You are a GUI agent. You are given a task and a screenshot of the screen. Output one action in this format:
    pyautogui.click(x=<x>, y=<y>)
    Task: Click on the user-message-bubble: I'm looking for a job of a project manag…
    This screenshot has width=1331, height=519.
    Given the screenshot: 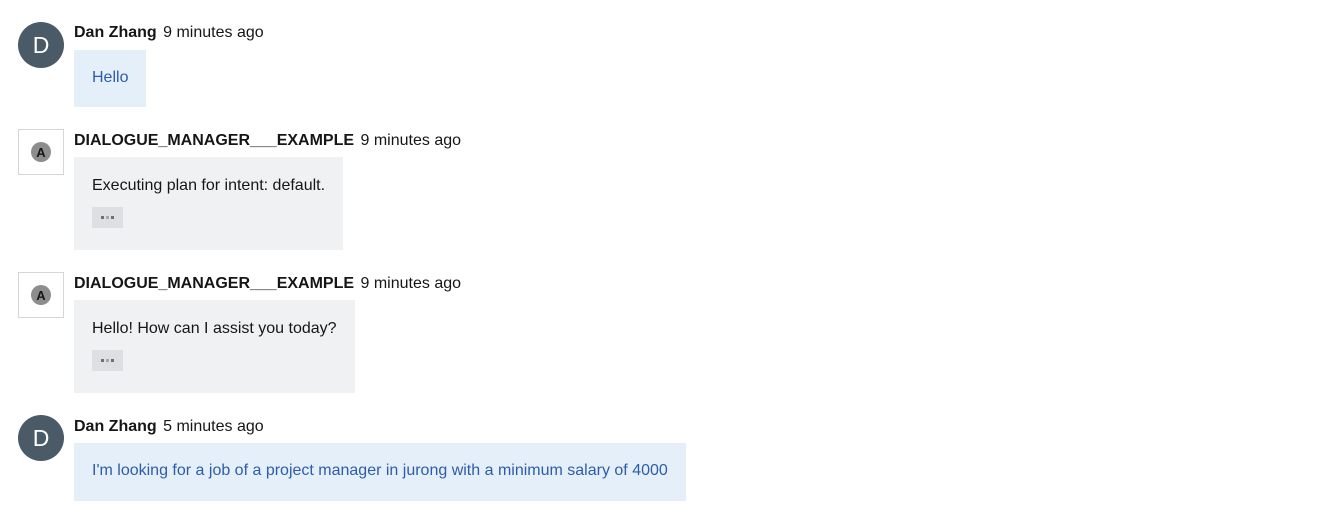 What is the action you would take?
    pyautogui.click(x=380, y=472)
    